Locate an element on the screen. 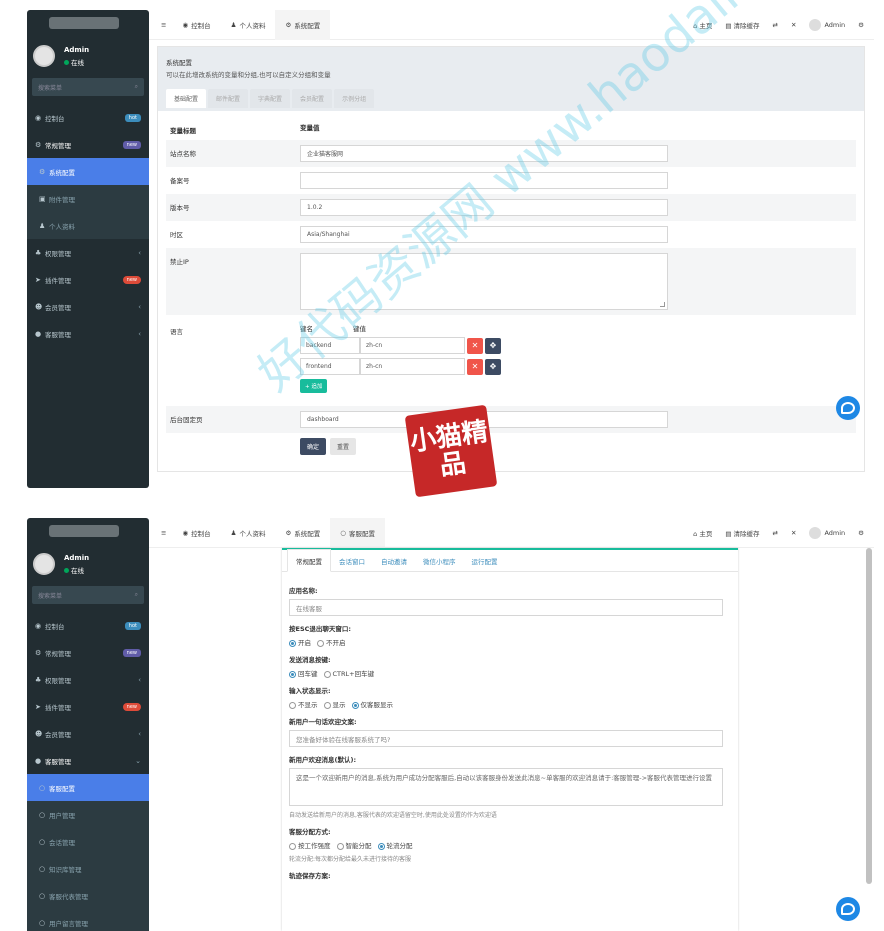 The height and width of the screenshot is (931, 884). user-panel: Admin 在线 is located at coordinates (88, 56).